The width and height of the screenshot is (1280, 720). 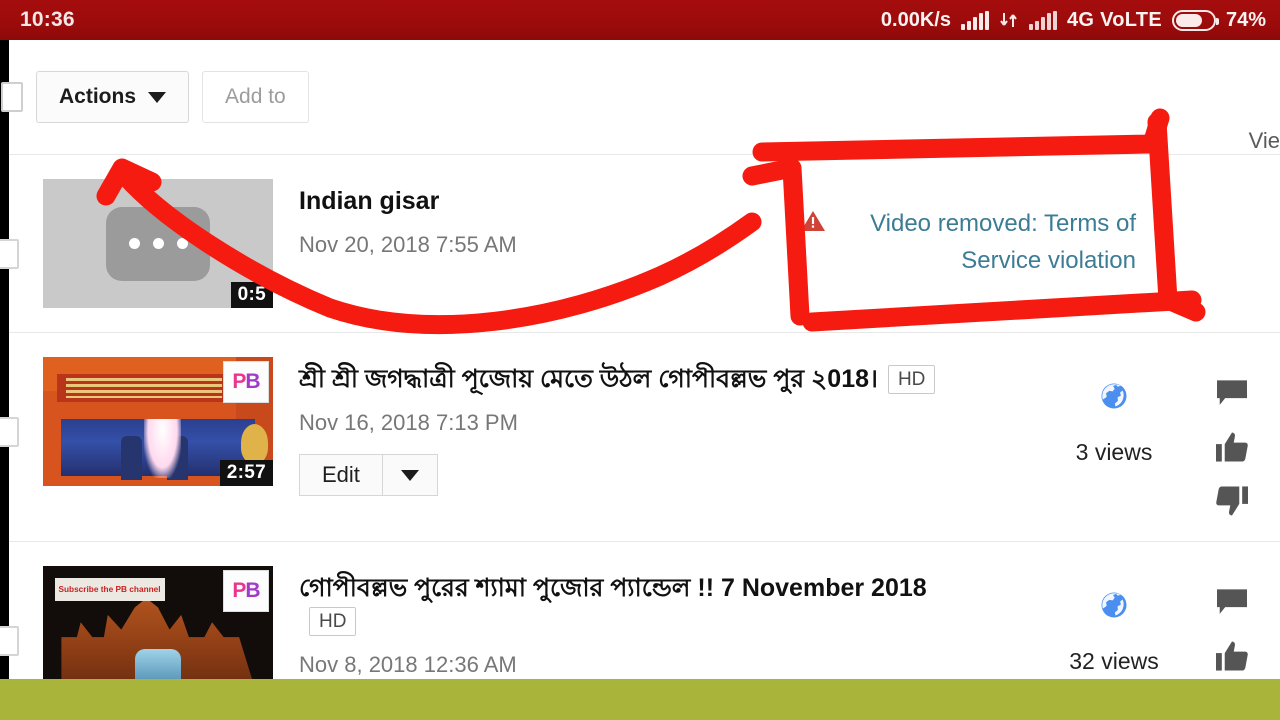 I want to click on video-duration-badge: 0:5, so click(x=251, y=295).